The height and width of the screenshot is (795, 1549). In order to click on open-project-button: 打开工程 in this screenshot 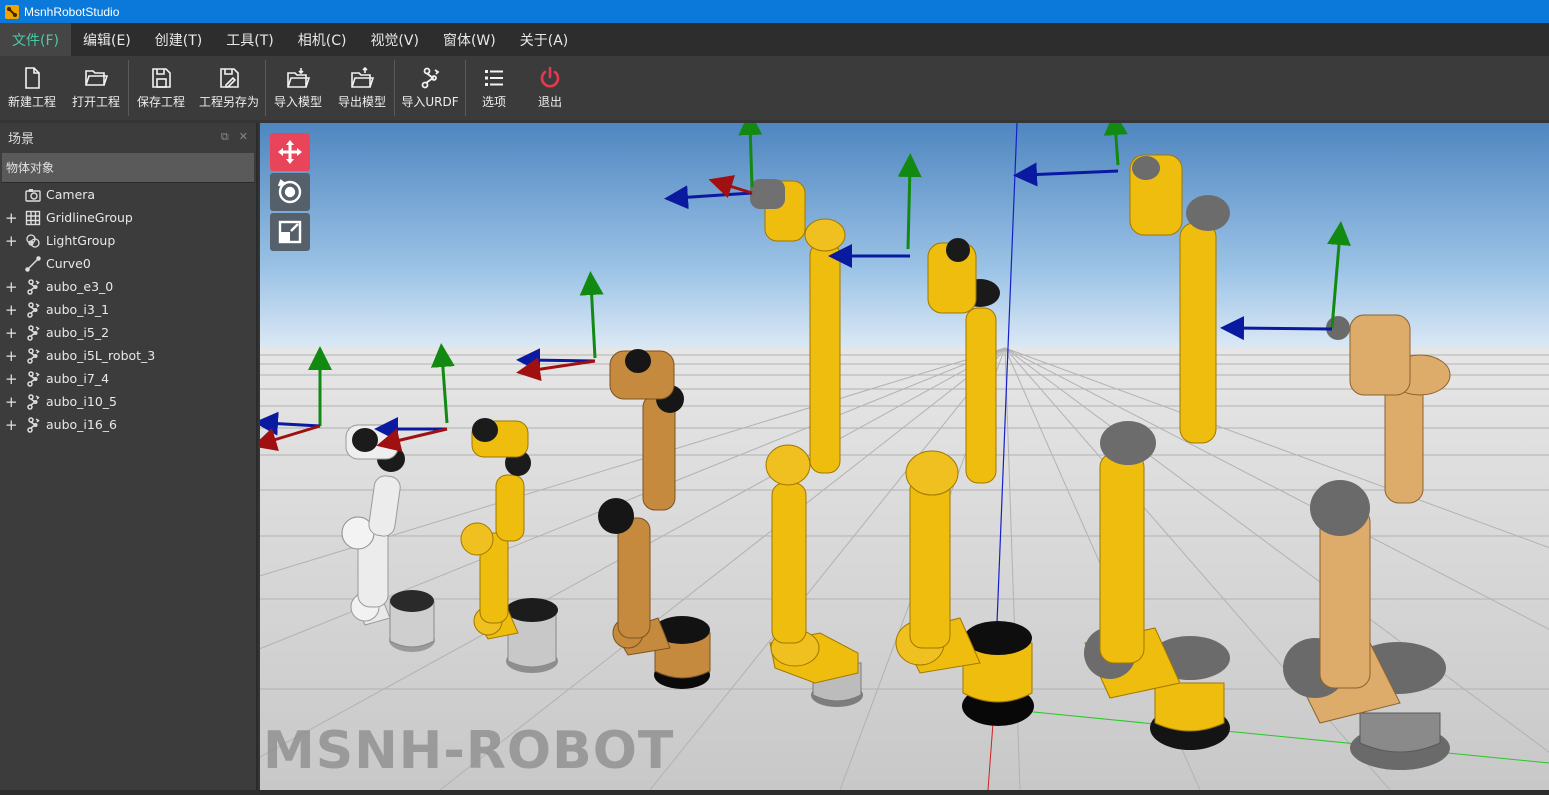, I will do `click(96, 88)`.